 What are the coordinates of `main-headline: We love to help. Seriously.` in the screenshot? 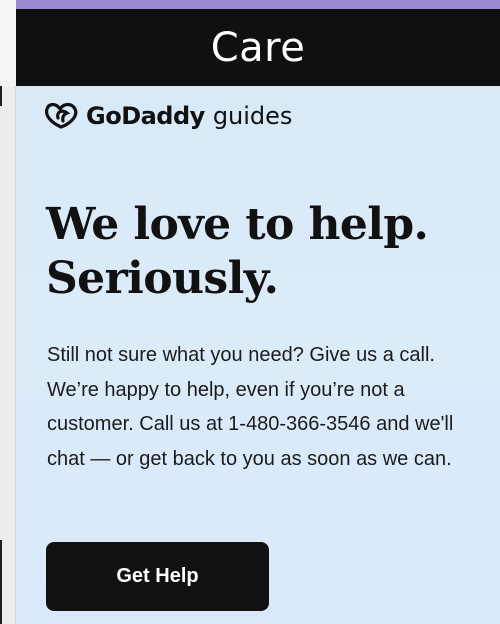 It's located at (256, 251).